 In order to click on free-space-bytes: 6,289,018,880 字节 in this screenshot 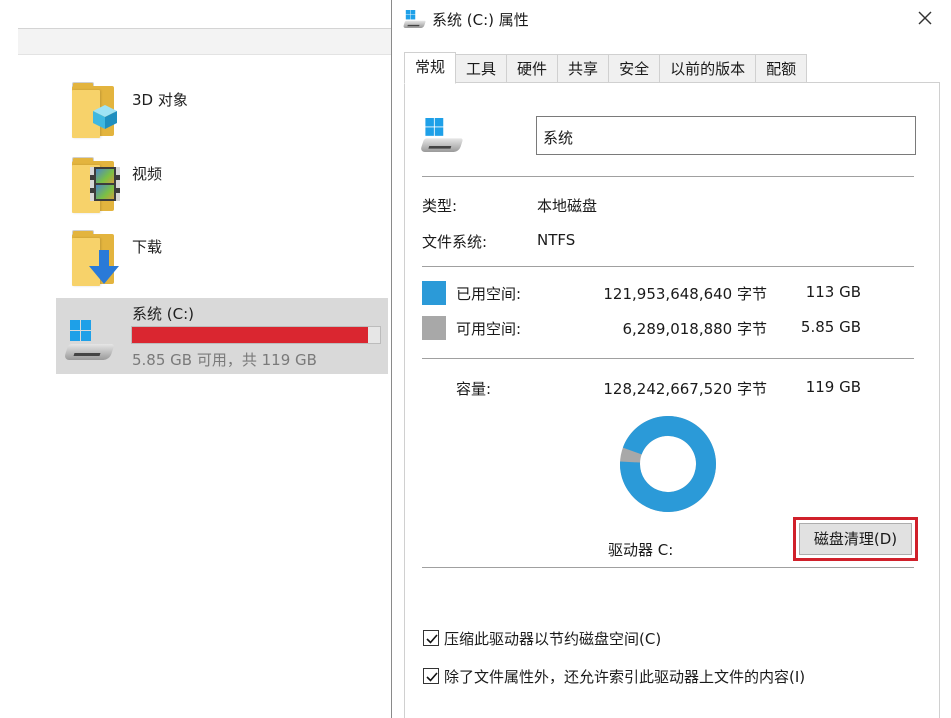, I will do `click(694, 329)`.